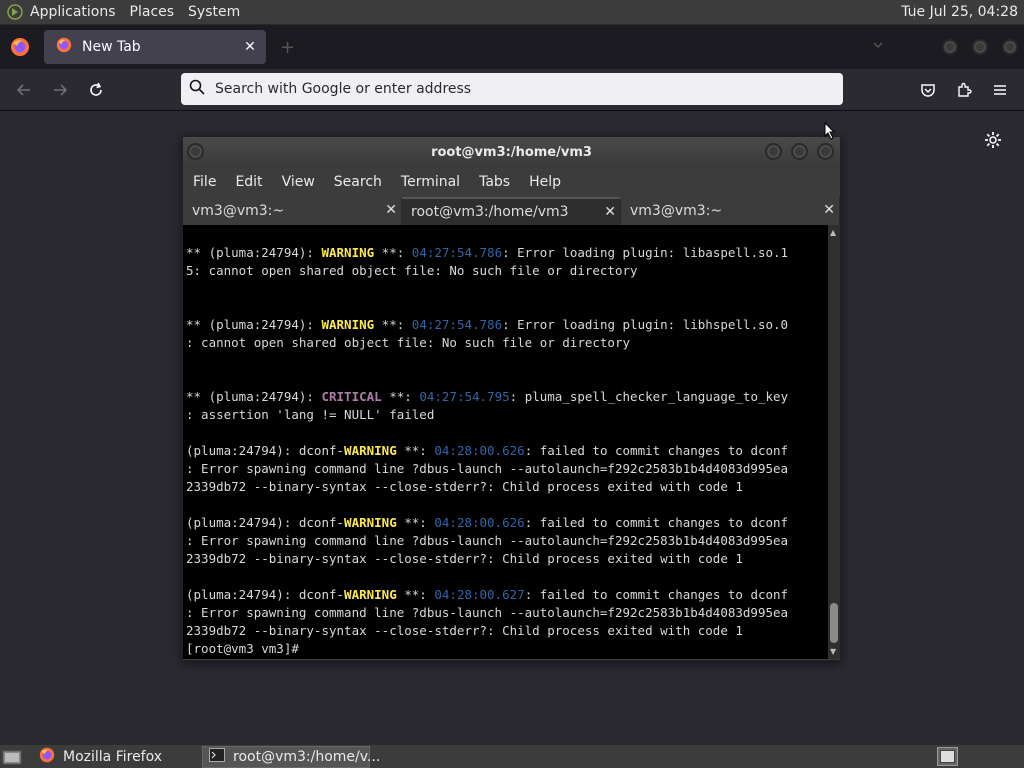 The image size is (1024, 768). Describe the element at coordinates (24, 90) in the screenshot. I see `back-arrow-icon` at that location.